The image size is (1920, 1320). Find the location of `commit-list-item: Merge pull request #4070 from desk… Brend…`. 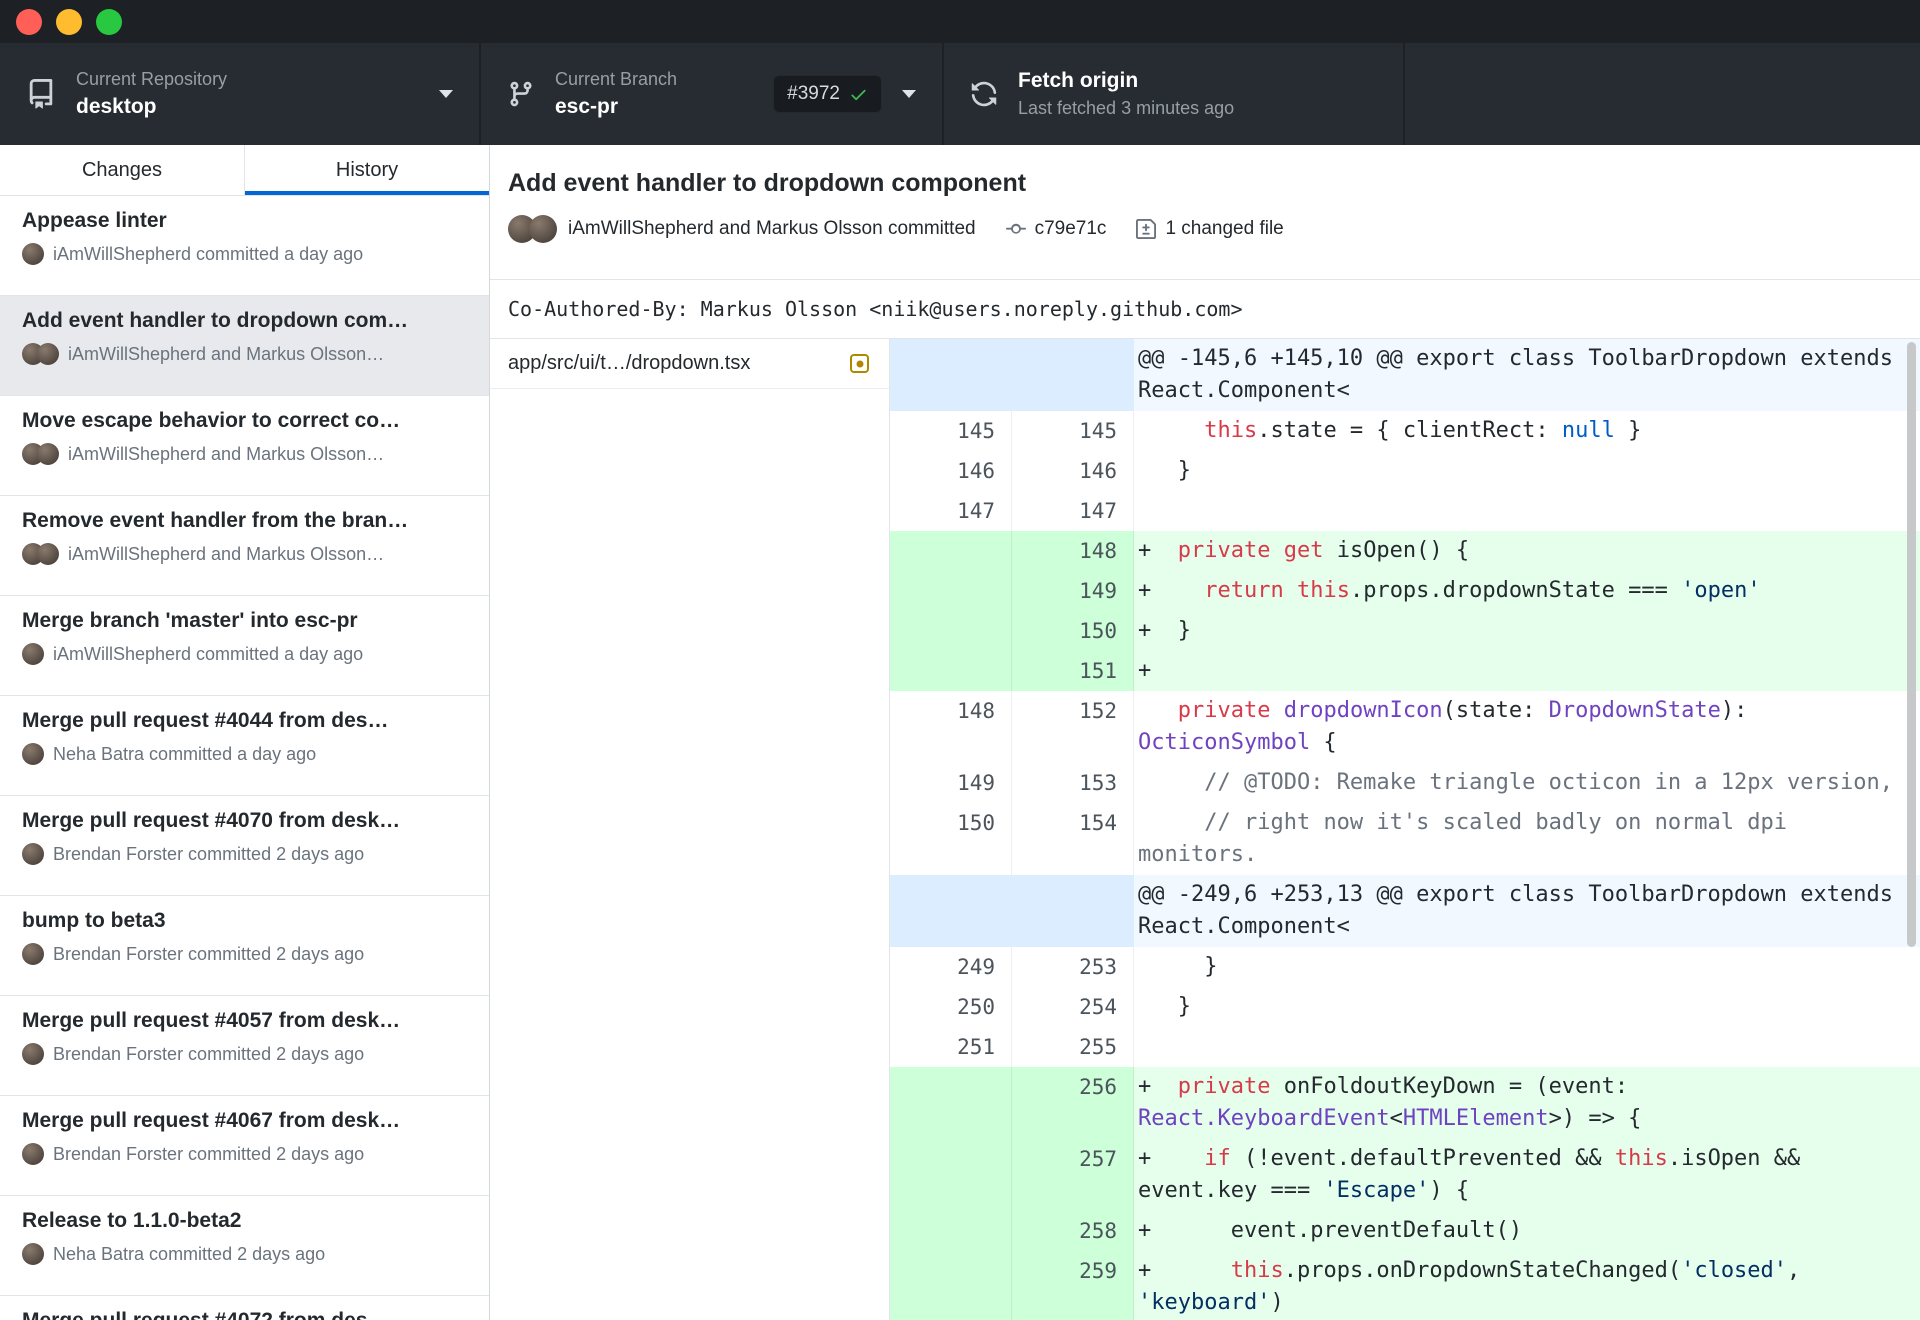

commit-list-item: Merge pull request #4070 from desk… Brend… is located at coordinates (244, 846).